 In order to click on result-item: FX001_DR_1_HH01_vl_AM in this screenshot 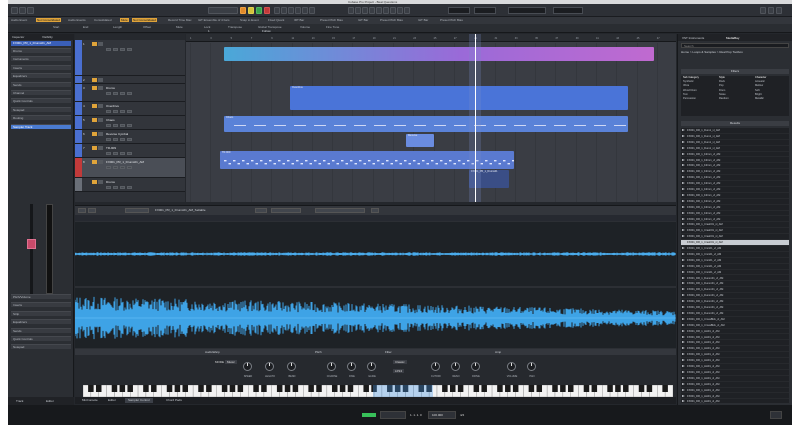, I will do `click(735, 401)`.